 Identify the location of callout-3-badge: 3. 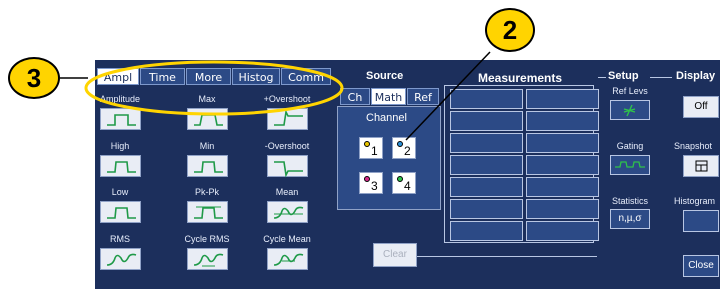
(34, 78).